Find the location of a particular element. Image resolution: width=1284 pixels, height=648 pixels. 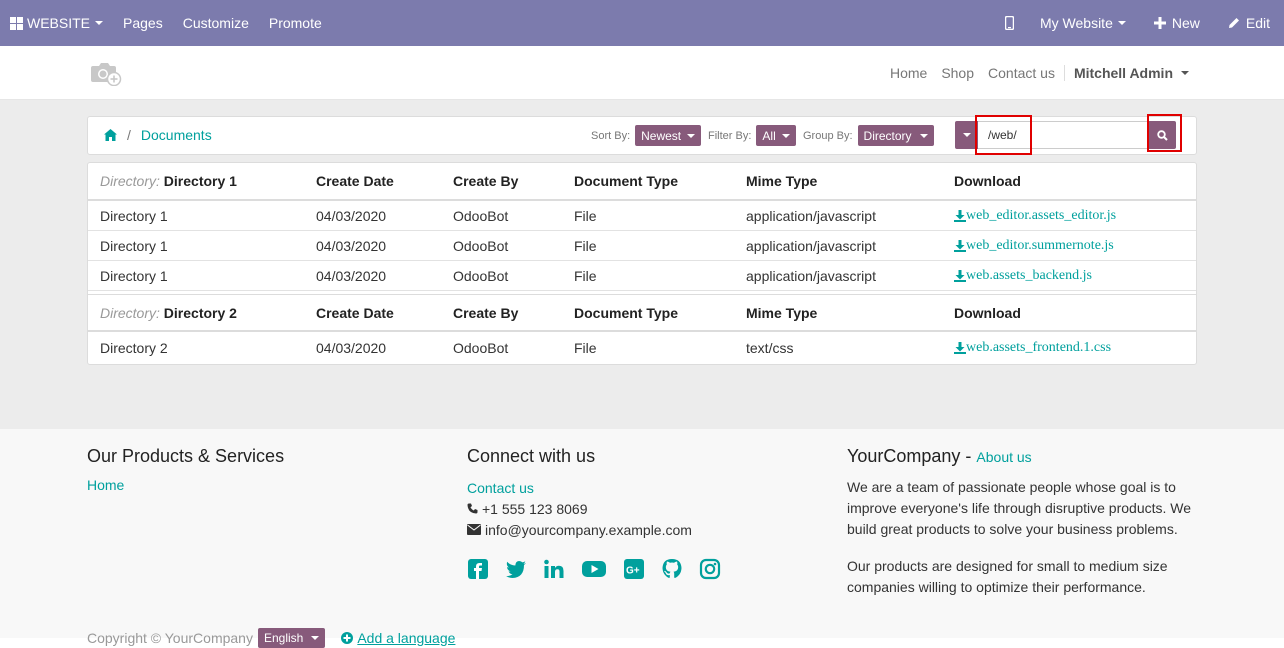

add-language-link: Add a language is located at coordinates (398, 638).